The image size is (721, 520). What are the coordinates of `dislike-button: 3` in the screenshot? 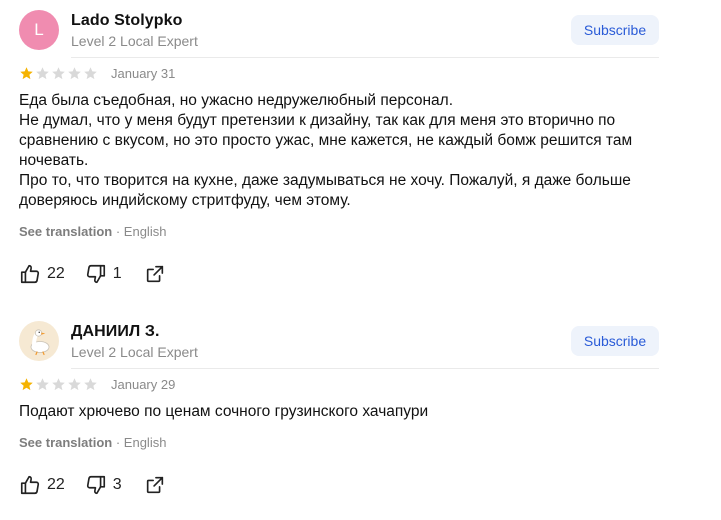 It's located at (103, 485).